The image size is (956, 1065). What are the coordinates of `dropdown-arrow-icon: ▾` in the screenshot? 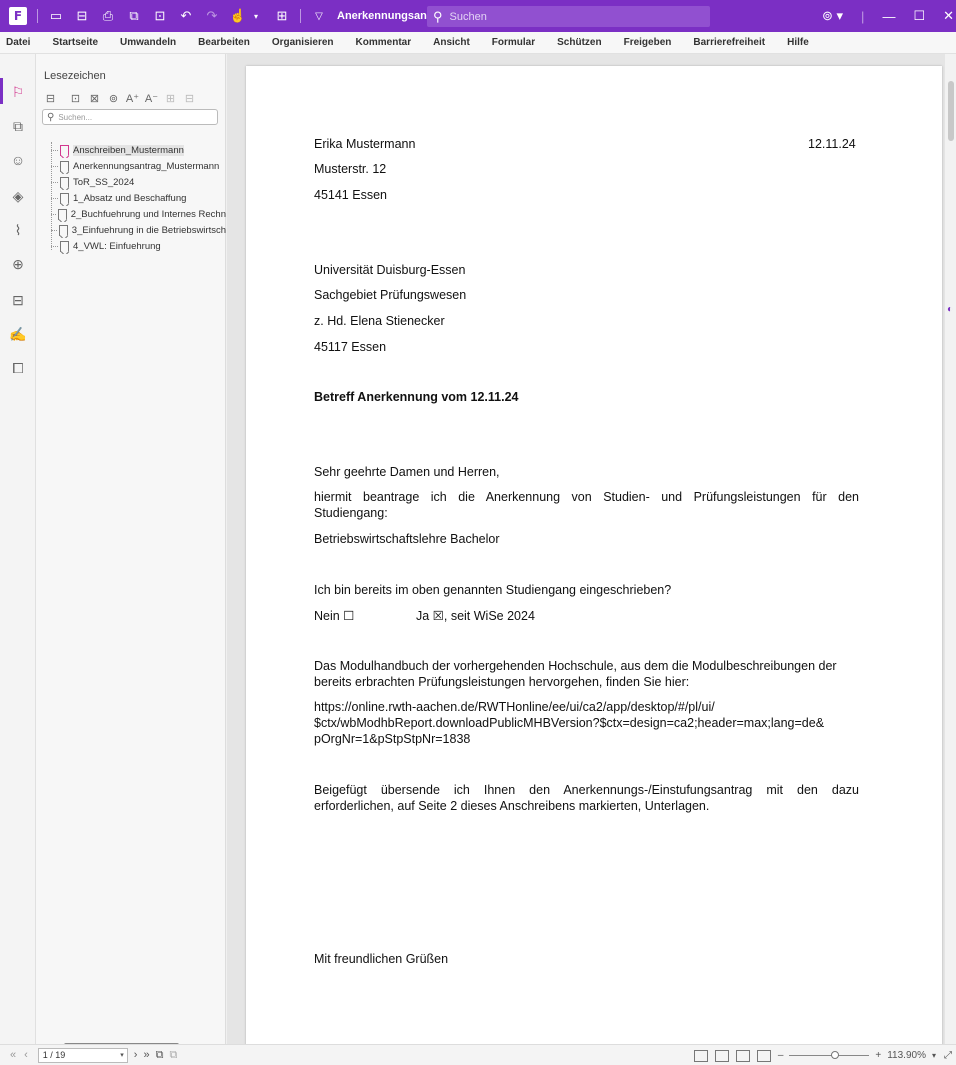 It's located at (256, 16).